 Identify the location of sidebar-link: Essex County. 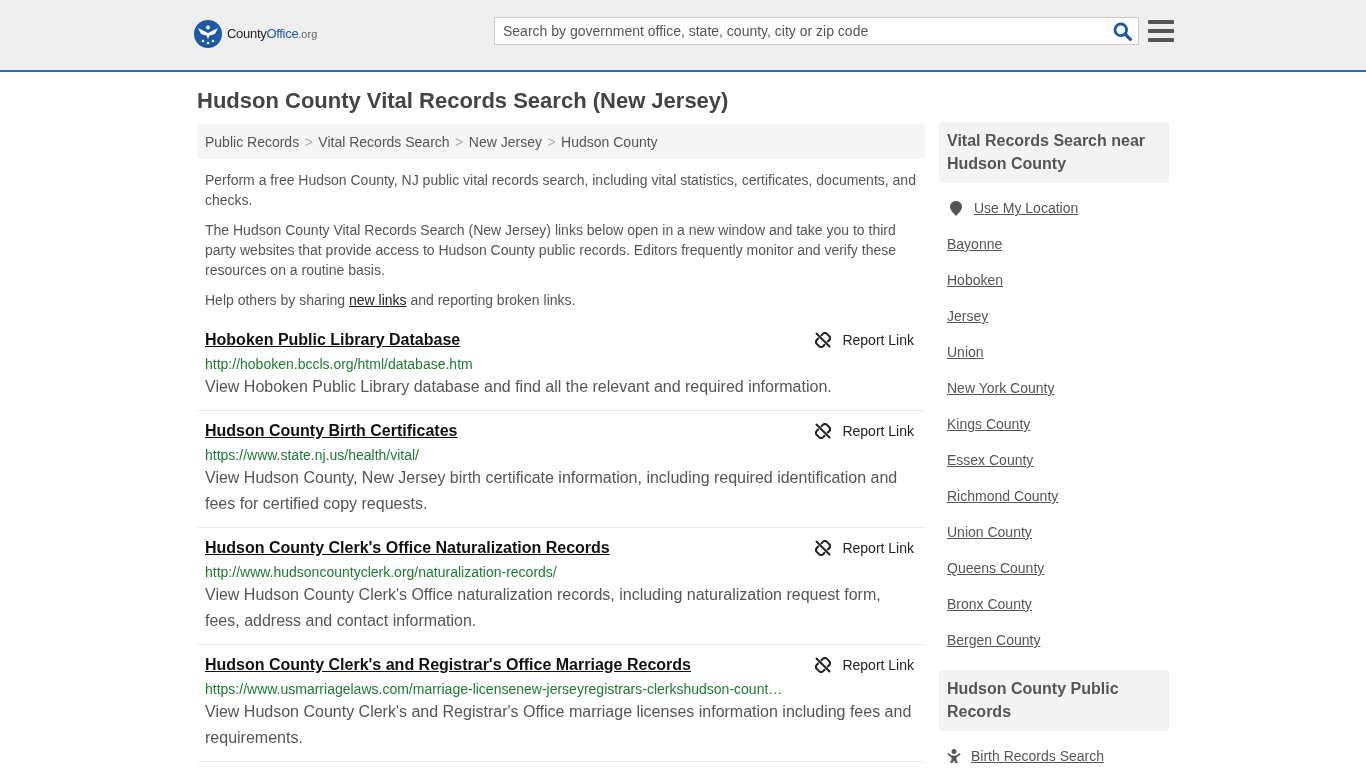
(990, 460).